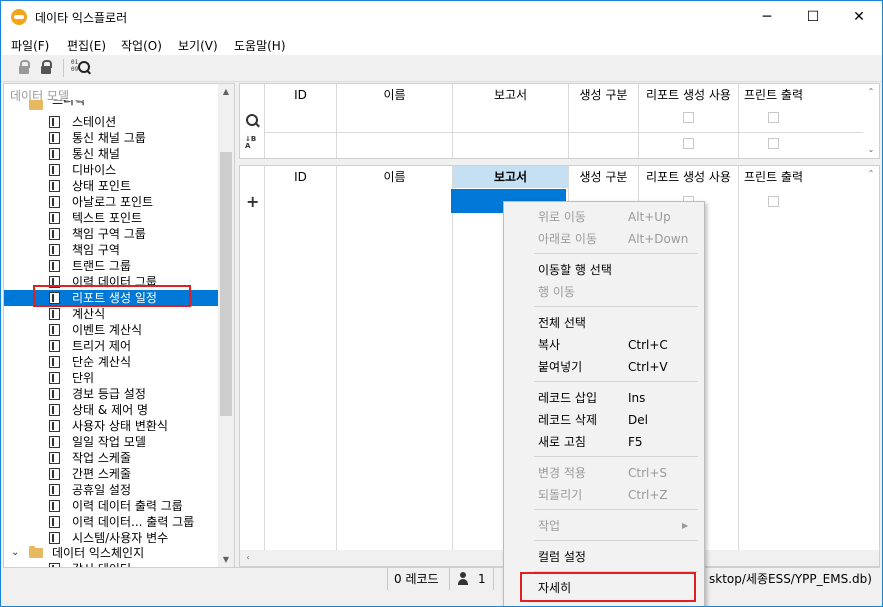 This screenshot has height=607, width=883. What do you see at coordinates (549, 345) in the screenshot?
I see `menu-item-label: 복사` at bounding box center [549, 345].